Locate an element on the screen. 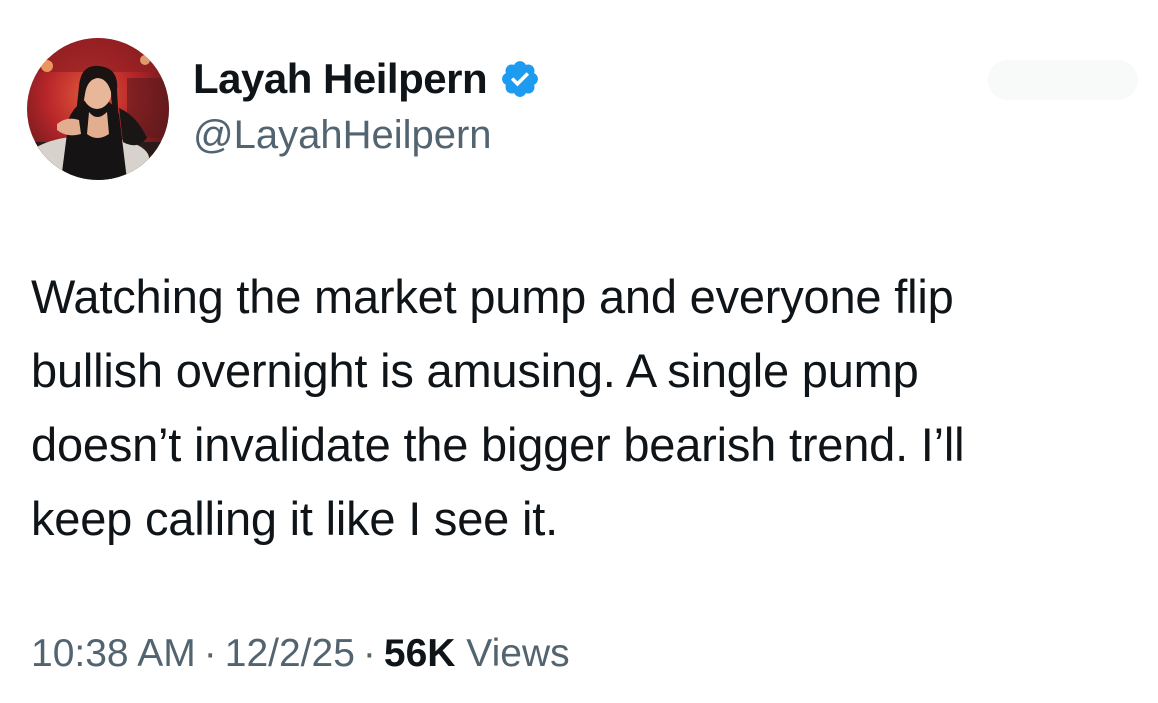 The height and width of the screenshot is (703, 1158). views-count: 56K is located at coordinates (420, 653).